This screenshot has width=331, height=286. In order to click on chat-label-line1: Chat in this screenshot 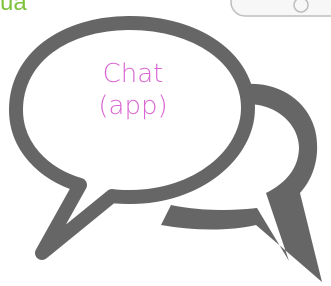, I will do `click(133, 74)`.